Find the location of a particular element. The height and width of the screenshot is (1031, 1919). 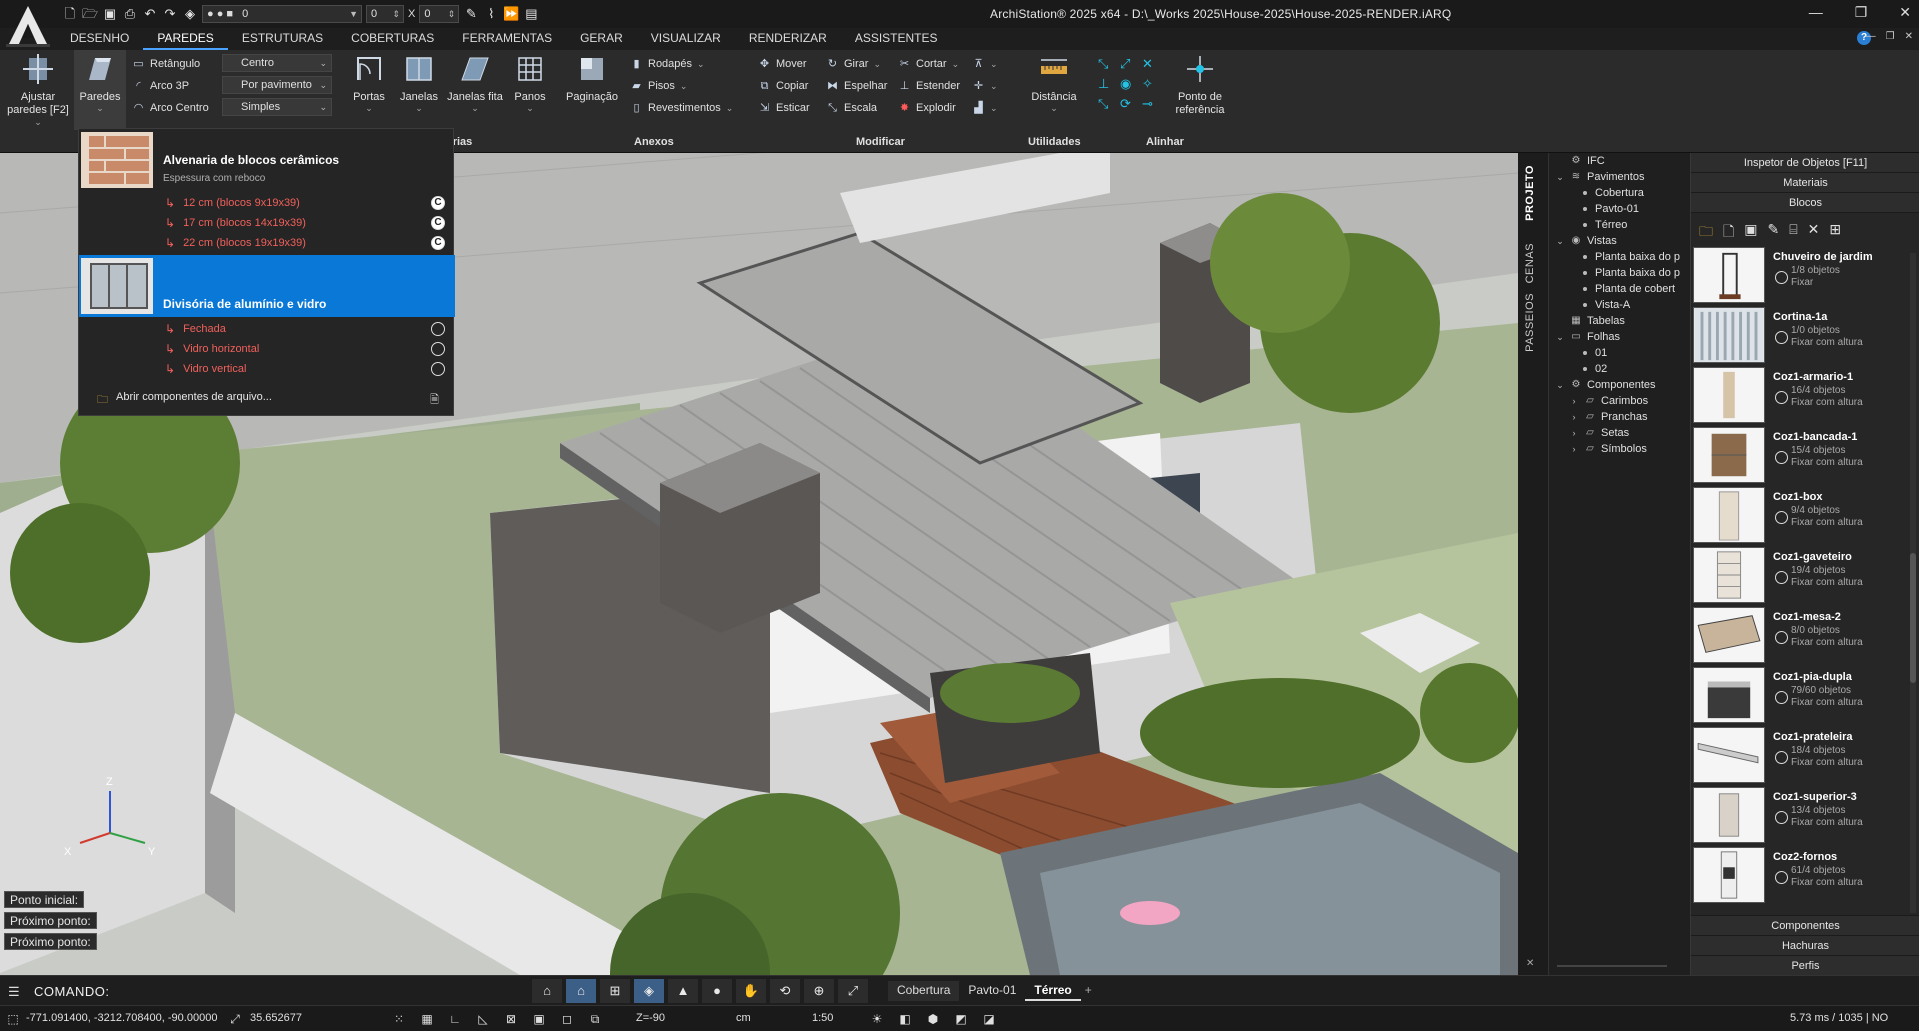

add-block-icon: ⊞ is located at coordinates (1835, 233).